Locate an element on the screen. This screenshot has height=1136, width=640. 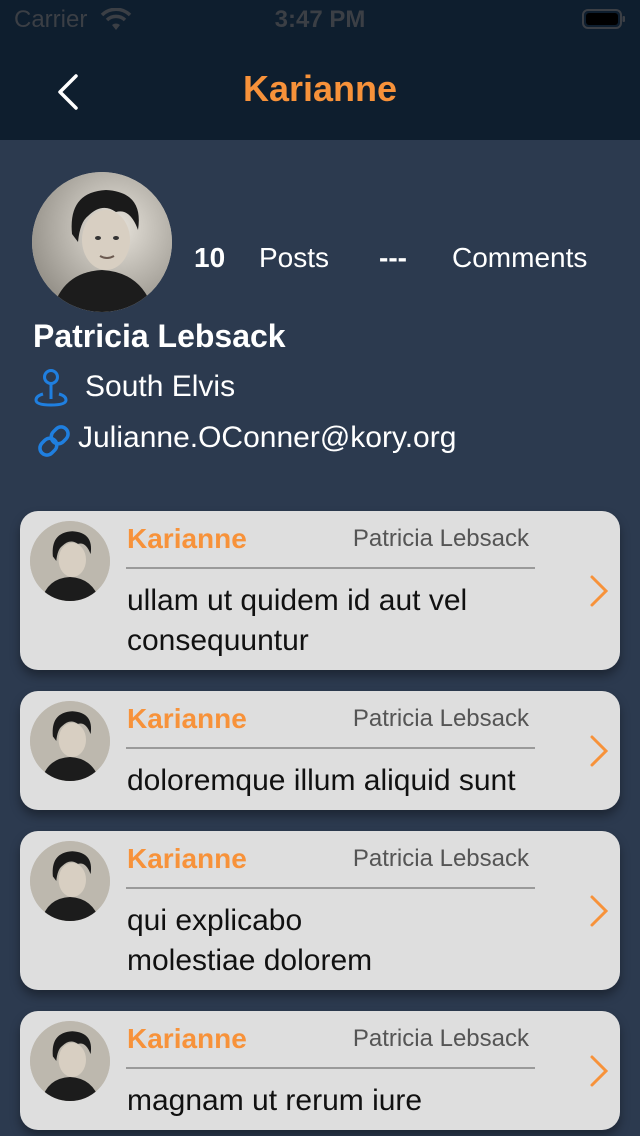
link-icon is located at coordinates (54, 441).